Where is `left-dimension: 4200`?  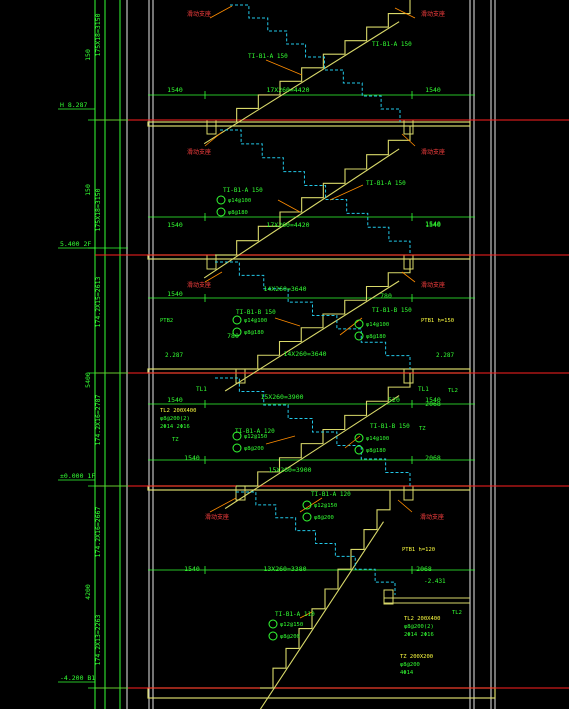
left-dimension: 4200 is located at coordinates (88, 592).